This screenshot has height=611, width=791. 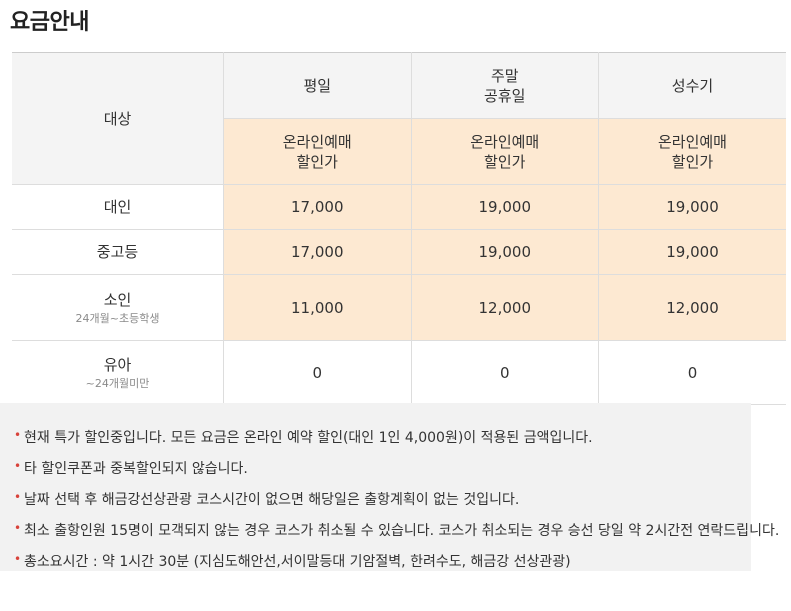 What do you see at coordinates (117, 318) in the screenshot?
I see `row-sublabel: 24개월~초등학생` at bounding box center [117, 318].